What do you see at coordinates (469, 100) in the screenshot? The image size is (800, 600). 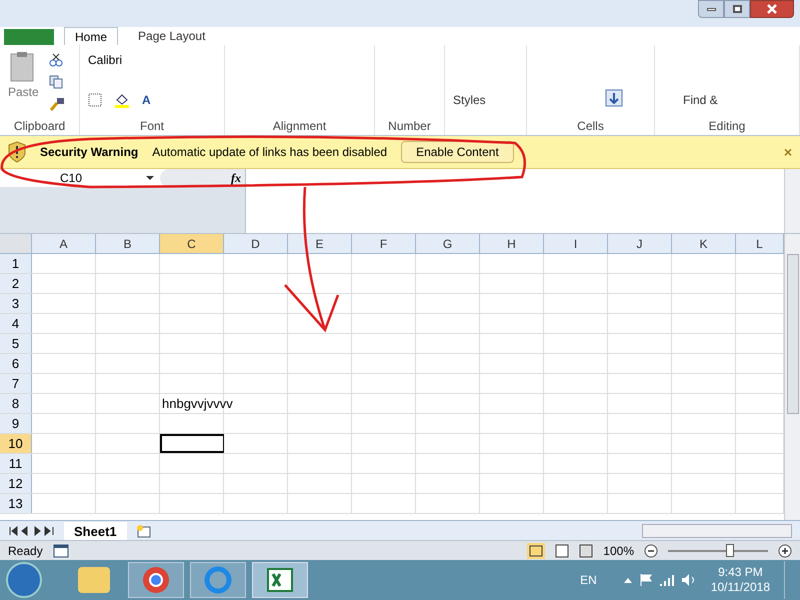 I see `styles-label: Styles` at bounding box center [469, 100].